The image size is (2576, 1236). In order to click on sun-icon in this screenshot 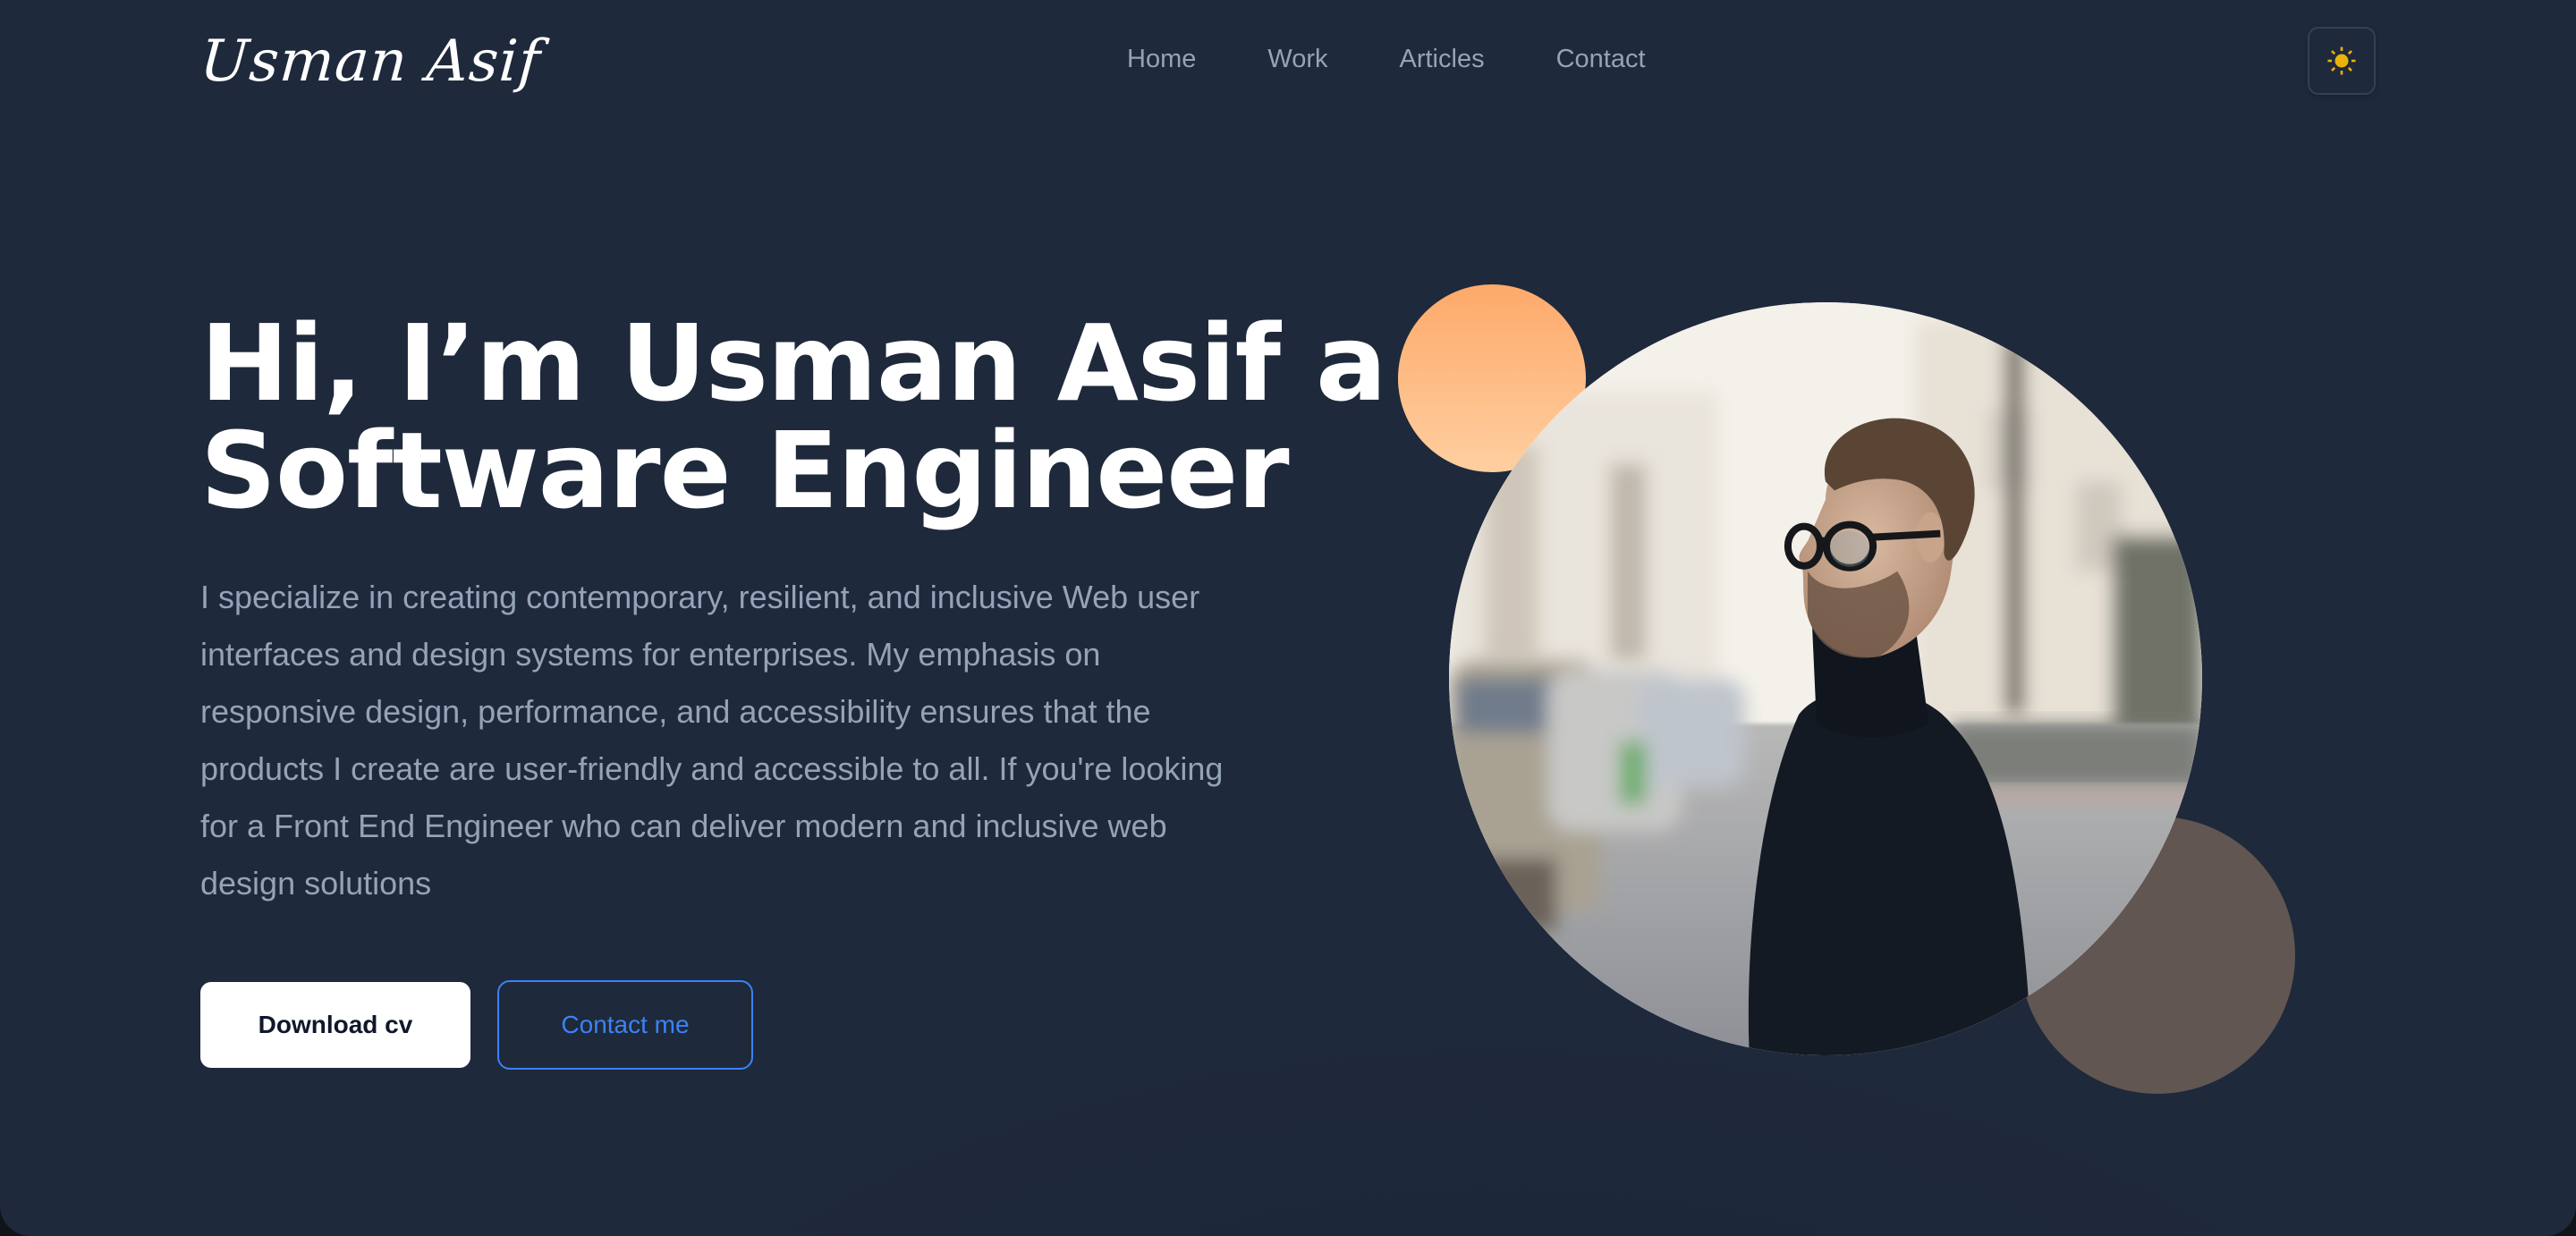, I will do `click(2341, 61)`.